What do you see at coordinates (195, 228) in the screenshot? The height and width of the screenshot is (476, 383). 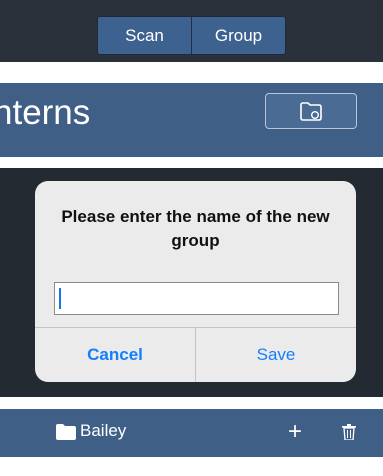 I see `alert-message: Please enter the name of the new group` at bounding box center [195, 228].